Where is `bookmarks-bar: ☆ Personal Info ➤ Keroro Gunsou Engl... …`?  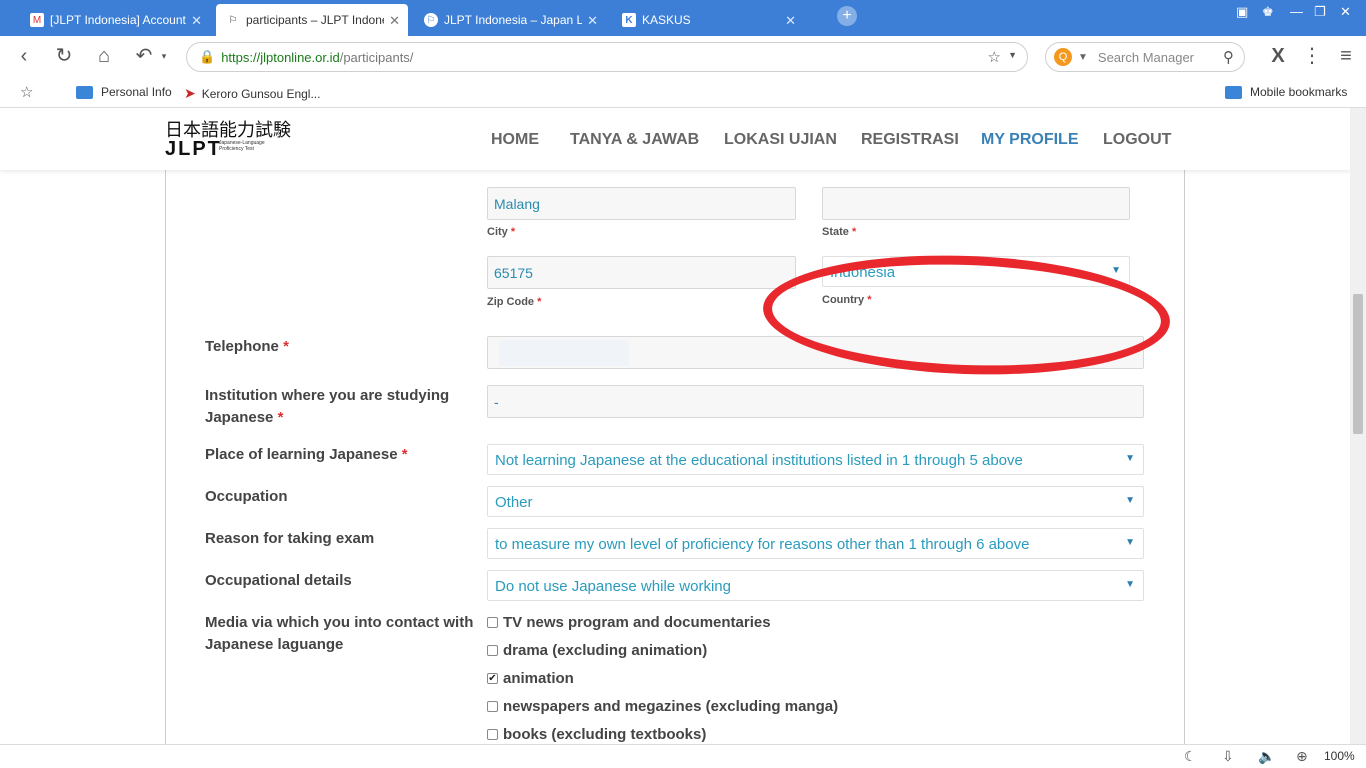
bookmarks-bar: ☆ Personal Info ➤ Keroro Gunsou Engl... … is located at coordinates (683, 93).